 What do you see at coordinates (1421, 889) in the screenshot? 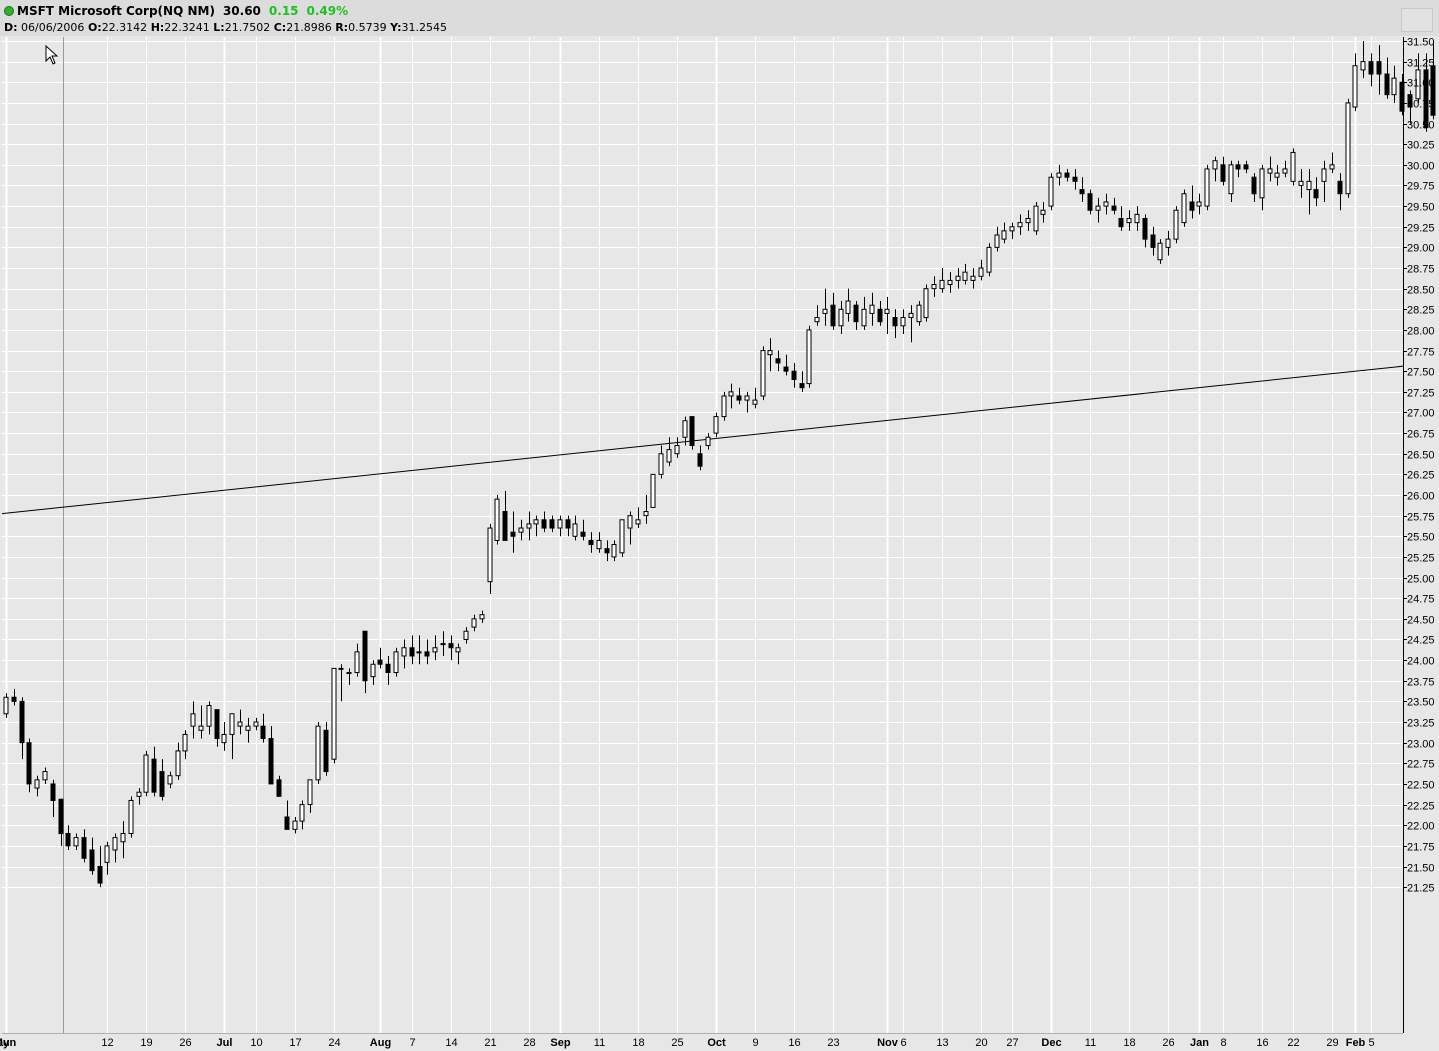
I see `y-tick-label: 21.25` at bounding box center [1421, 889].